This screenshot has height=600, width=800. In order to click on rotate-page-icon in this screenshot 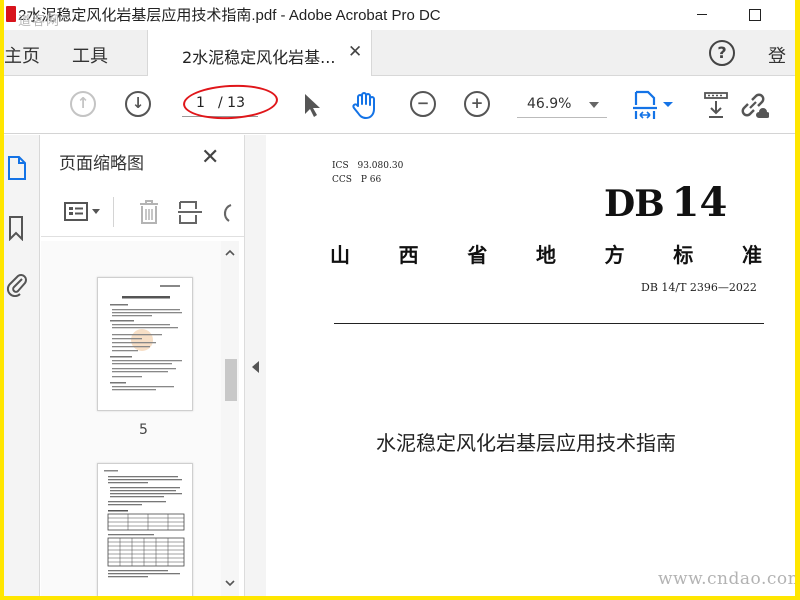, I will do `click(225, 212)`.